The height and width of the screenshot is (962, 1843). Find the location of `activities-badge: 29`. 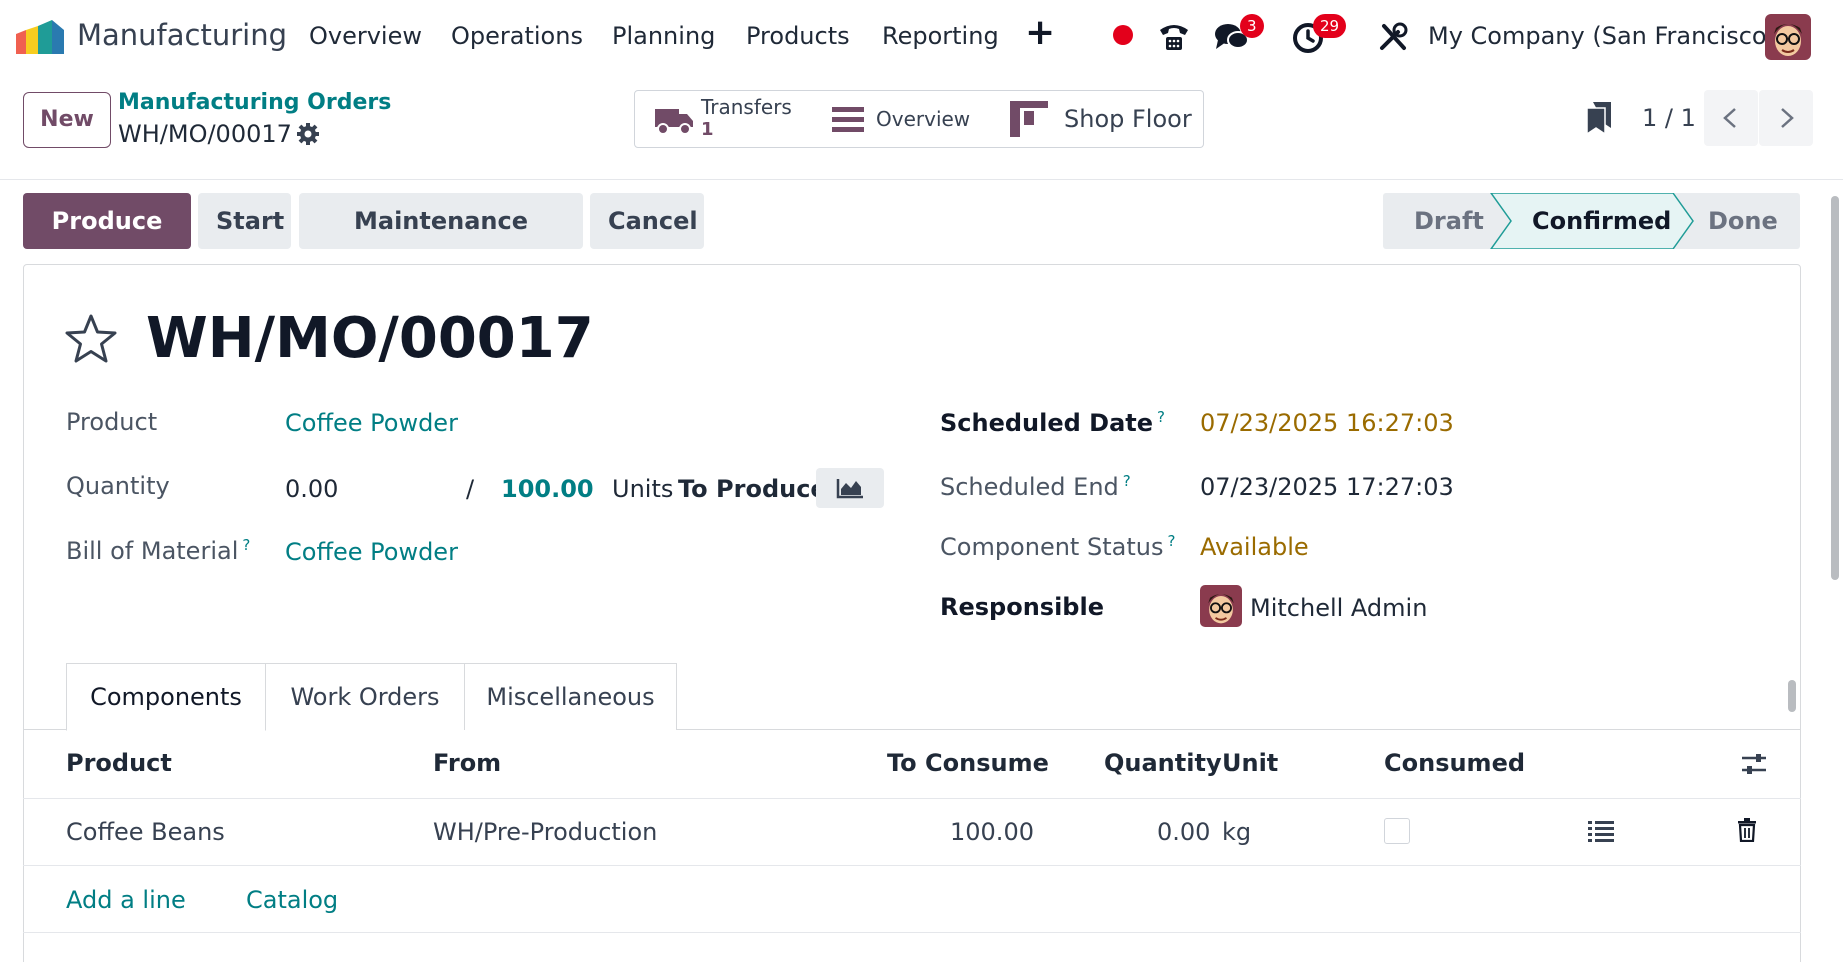

activities-badge: 29 is located at coordinates (1330, 26).